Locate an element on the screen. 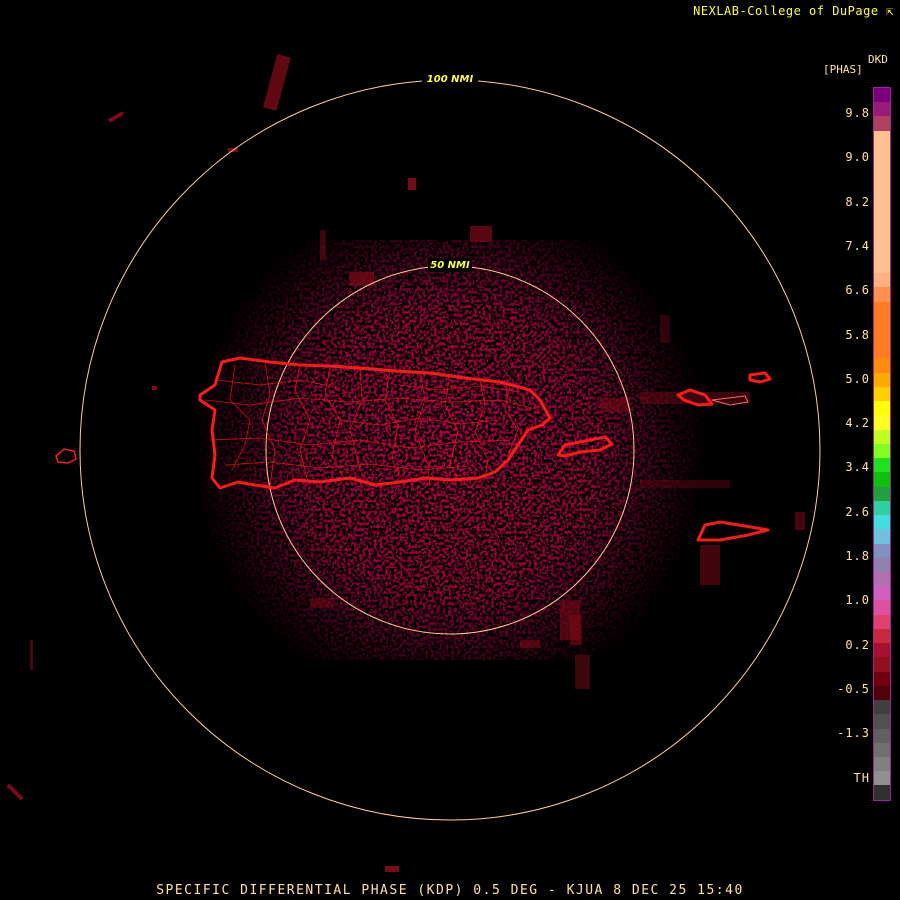 The height and width of the screenshot is (900, 900). legend-product-code: DKD is located at coordinates (878, 59).